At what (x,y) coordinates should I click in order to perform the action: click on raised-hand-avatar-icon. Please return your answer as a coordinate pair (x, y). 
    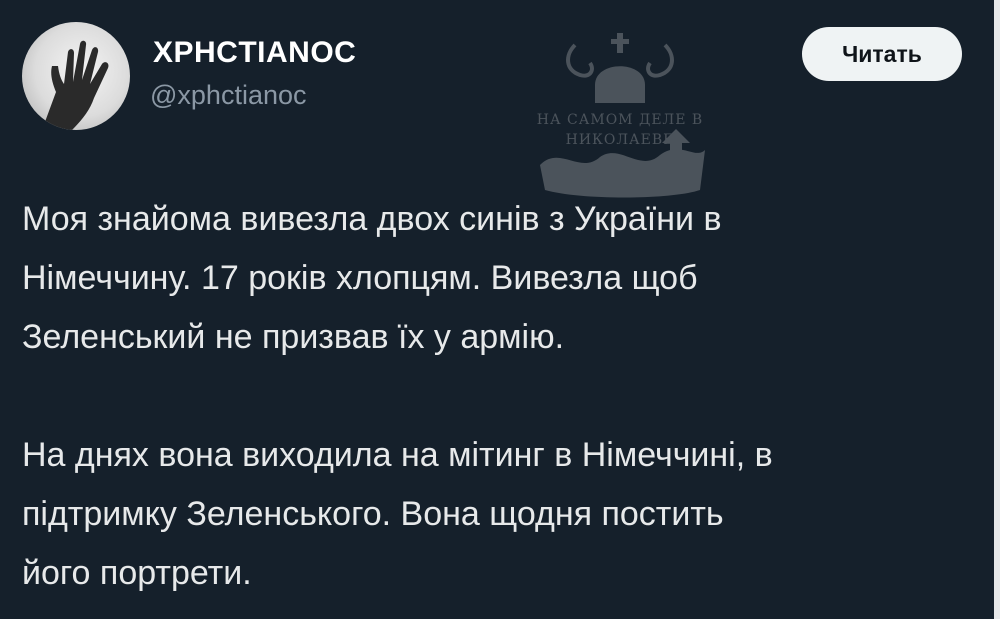
    Looking at the image, I should click on (75, 85).